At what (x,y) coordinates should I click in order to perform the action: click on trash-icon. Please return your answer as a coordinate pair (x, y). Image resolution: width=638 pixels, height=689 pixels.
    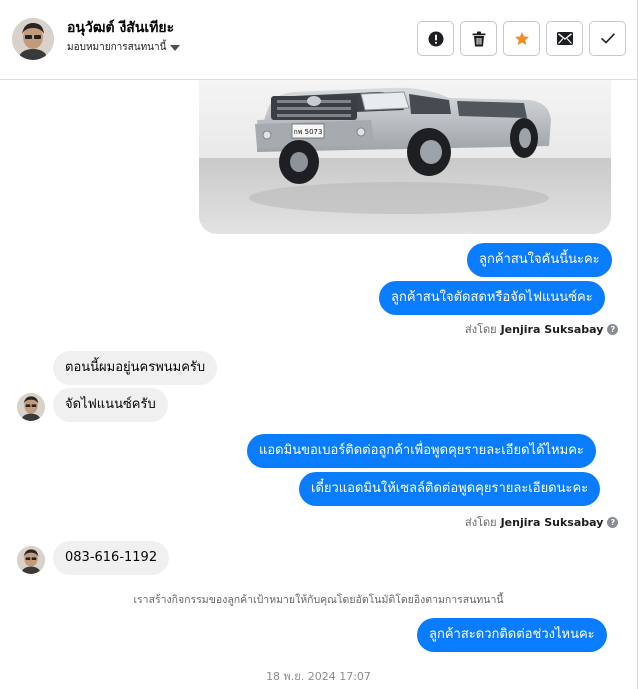
    Looking at the image, I should click on (478, 38).